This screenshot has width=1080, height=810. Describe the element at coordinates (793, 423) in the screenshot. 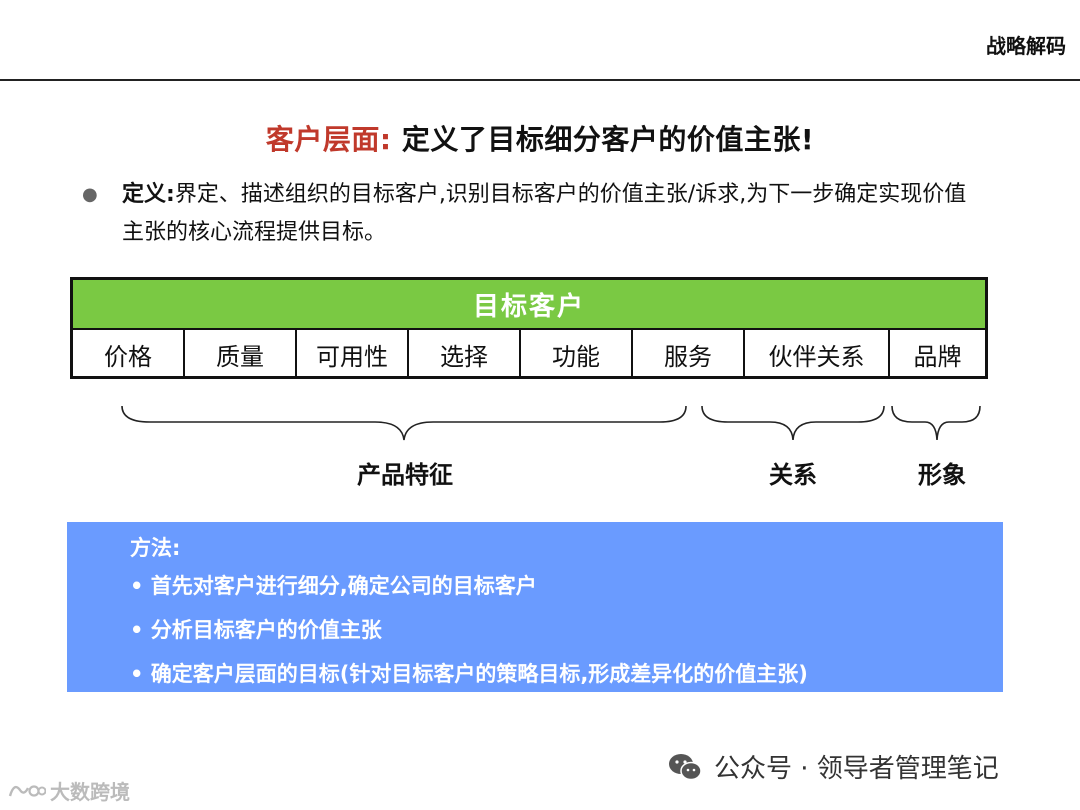

I see `brace-relation` at that location.